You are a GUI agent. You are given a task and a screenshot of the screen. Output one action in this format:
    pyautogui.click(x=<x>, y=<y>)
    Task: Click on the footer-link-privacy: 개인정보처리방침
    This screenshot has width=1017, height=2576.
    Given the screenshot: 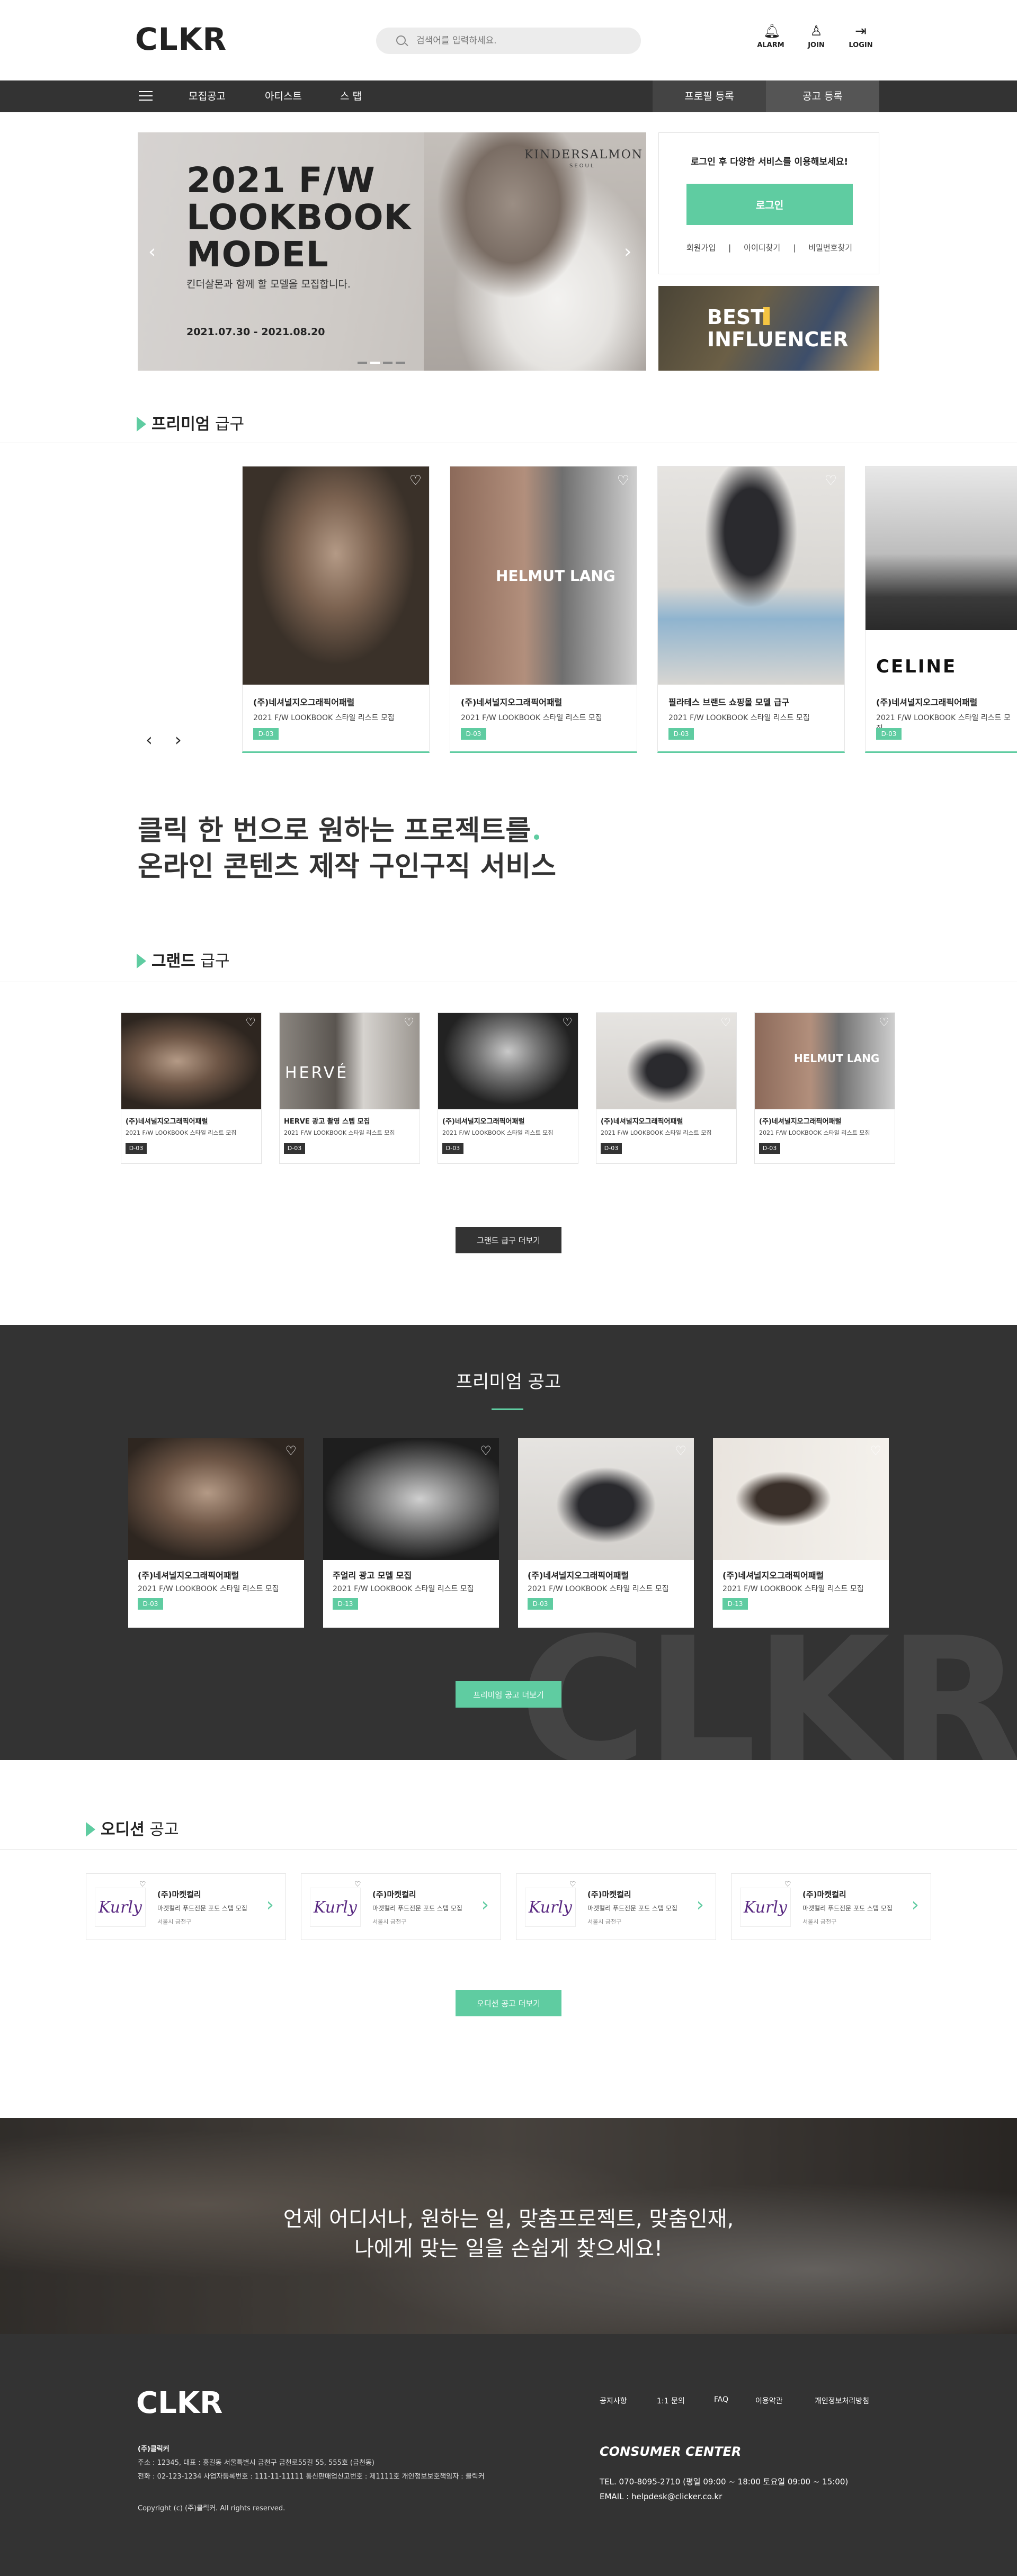 What is the action you would take?
    pyautogui.click(x=842, y=2400)
    